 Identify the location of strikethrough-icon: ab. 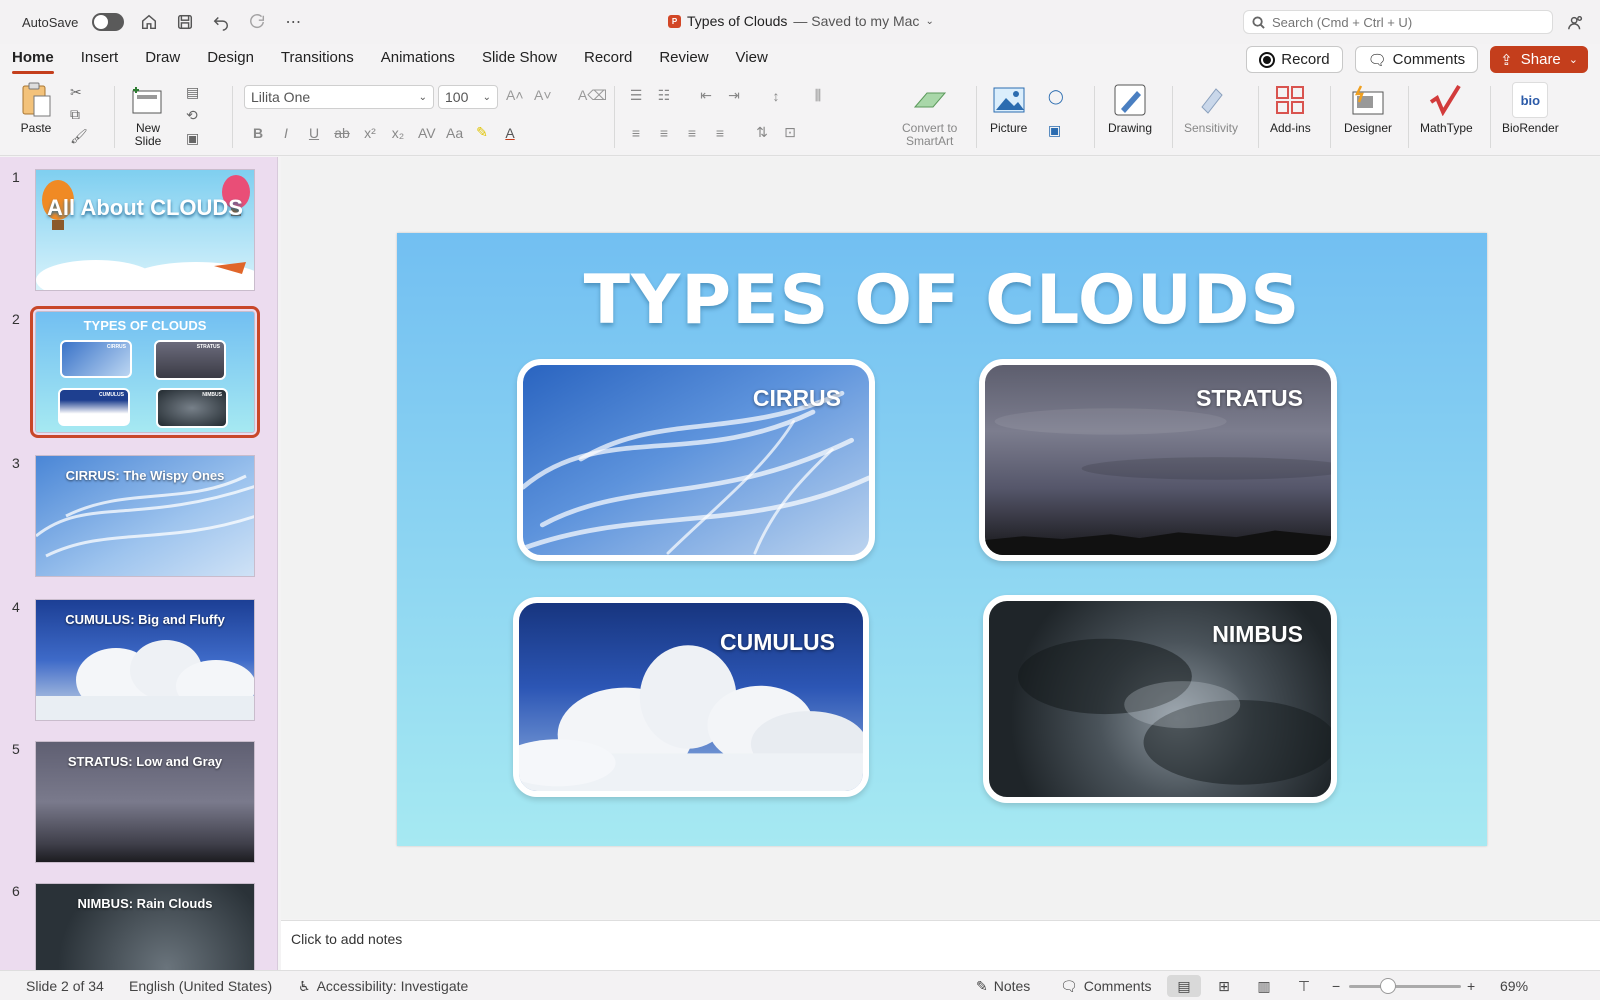
(342, 133).